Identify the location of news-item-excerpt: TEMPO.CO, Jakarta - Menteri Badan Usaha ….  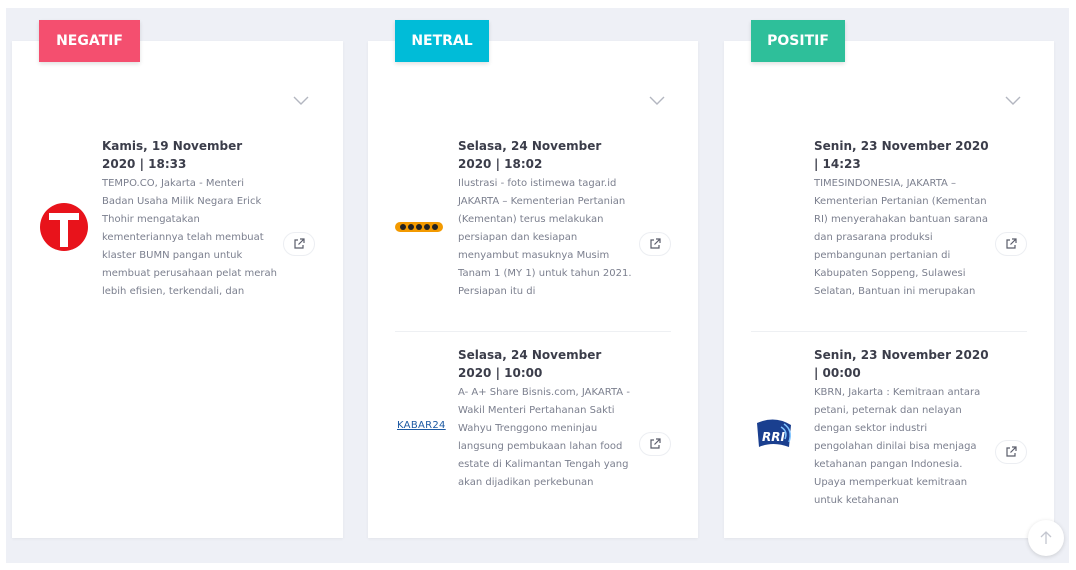
(189, 237).